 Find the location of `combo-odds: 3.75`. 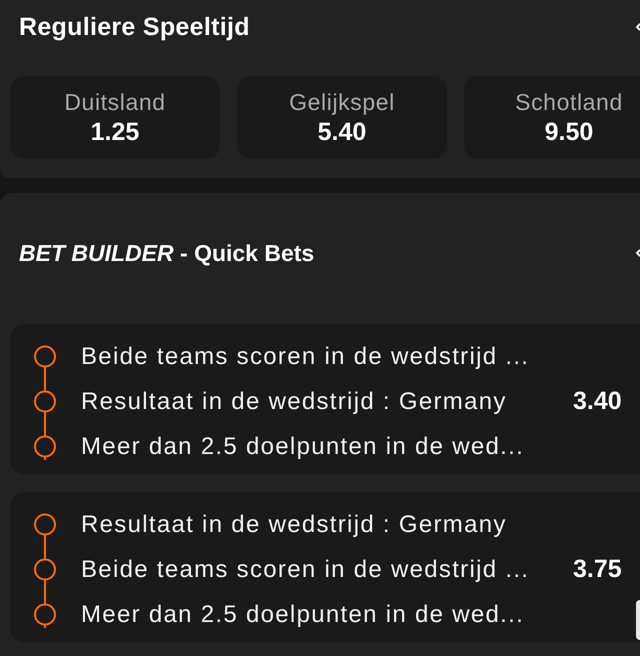

combo-odds: 3.75 is located at coordinates (597, 569).